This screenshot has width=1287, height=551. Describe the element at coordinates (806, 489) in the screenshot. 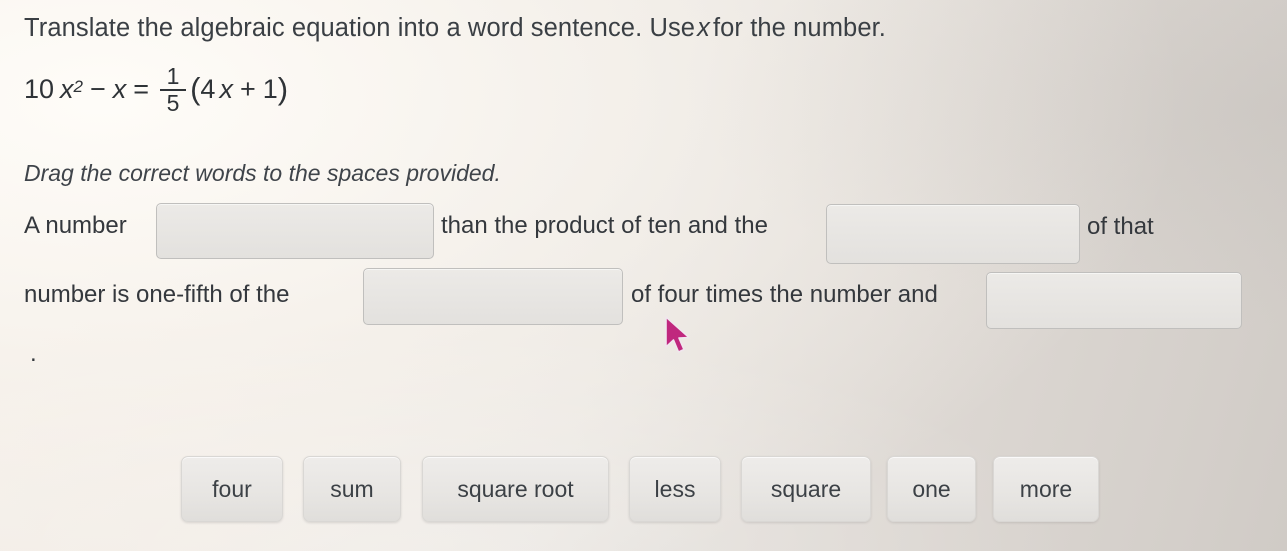

I see `word-chip-square: square` at that location.